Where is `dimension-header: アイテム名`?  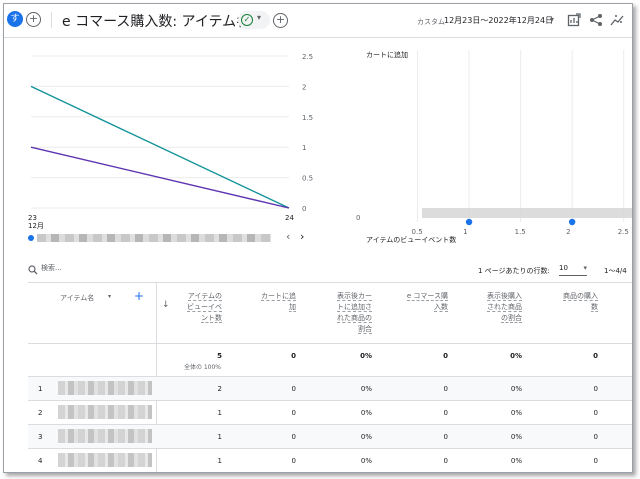
dimension-header: アイテム名 is located at coordinates (77, 298).